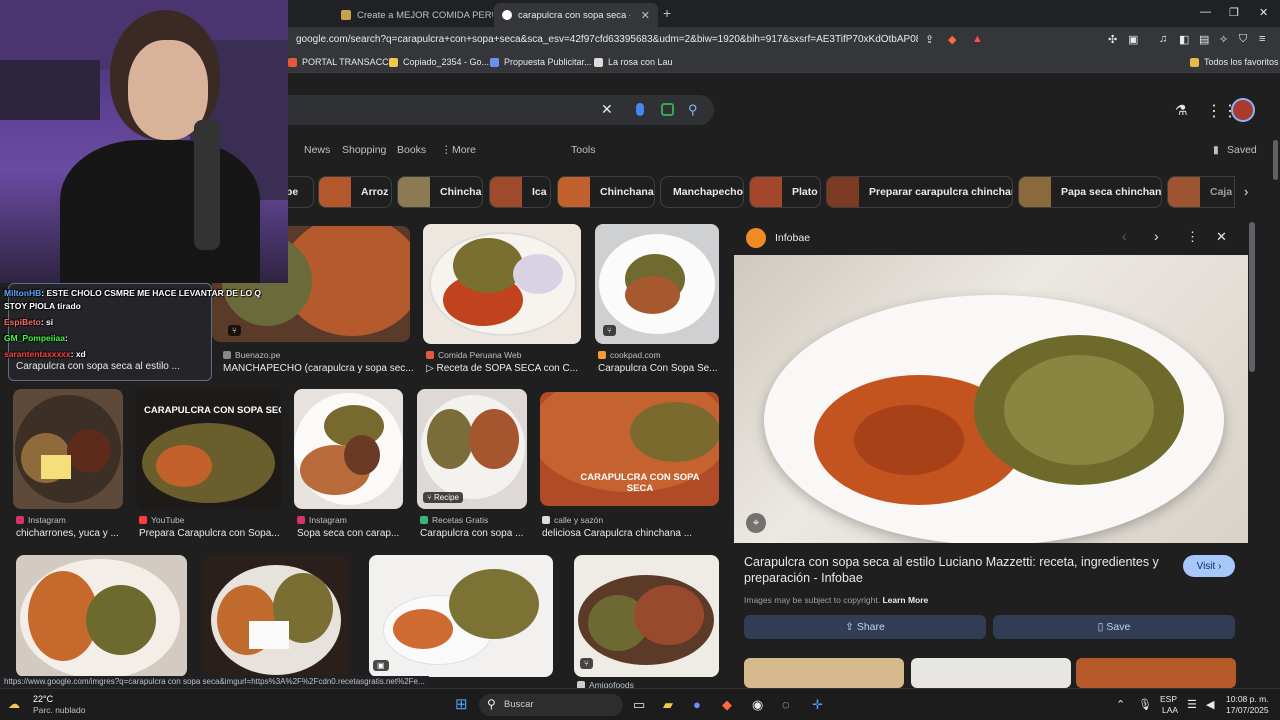 This screenshot has height=720, width=1280. Describe the element at coordinates (1192, 704) in the screenshot. I see `network-icon: ☰` at that location.